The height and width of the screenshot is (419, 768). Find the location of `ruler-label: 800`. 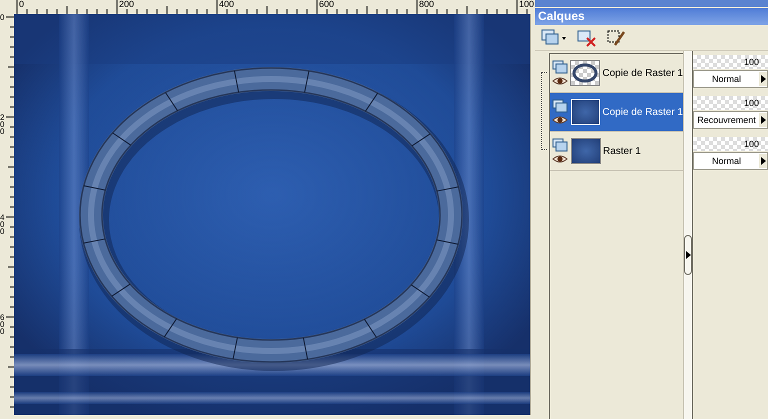

ruler-label: 800 is located at coordinates (427, 4).